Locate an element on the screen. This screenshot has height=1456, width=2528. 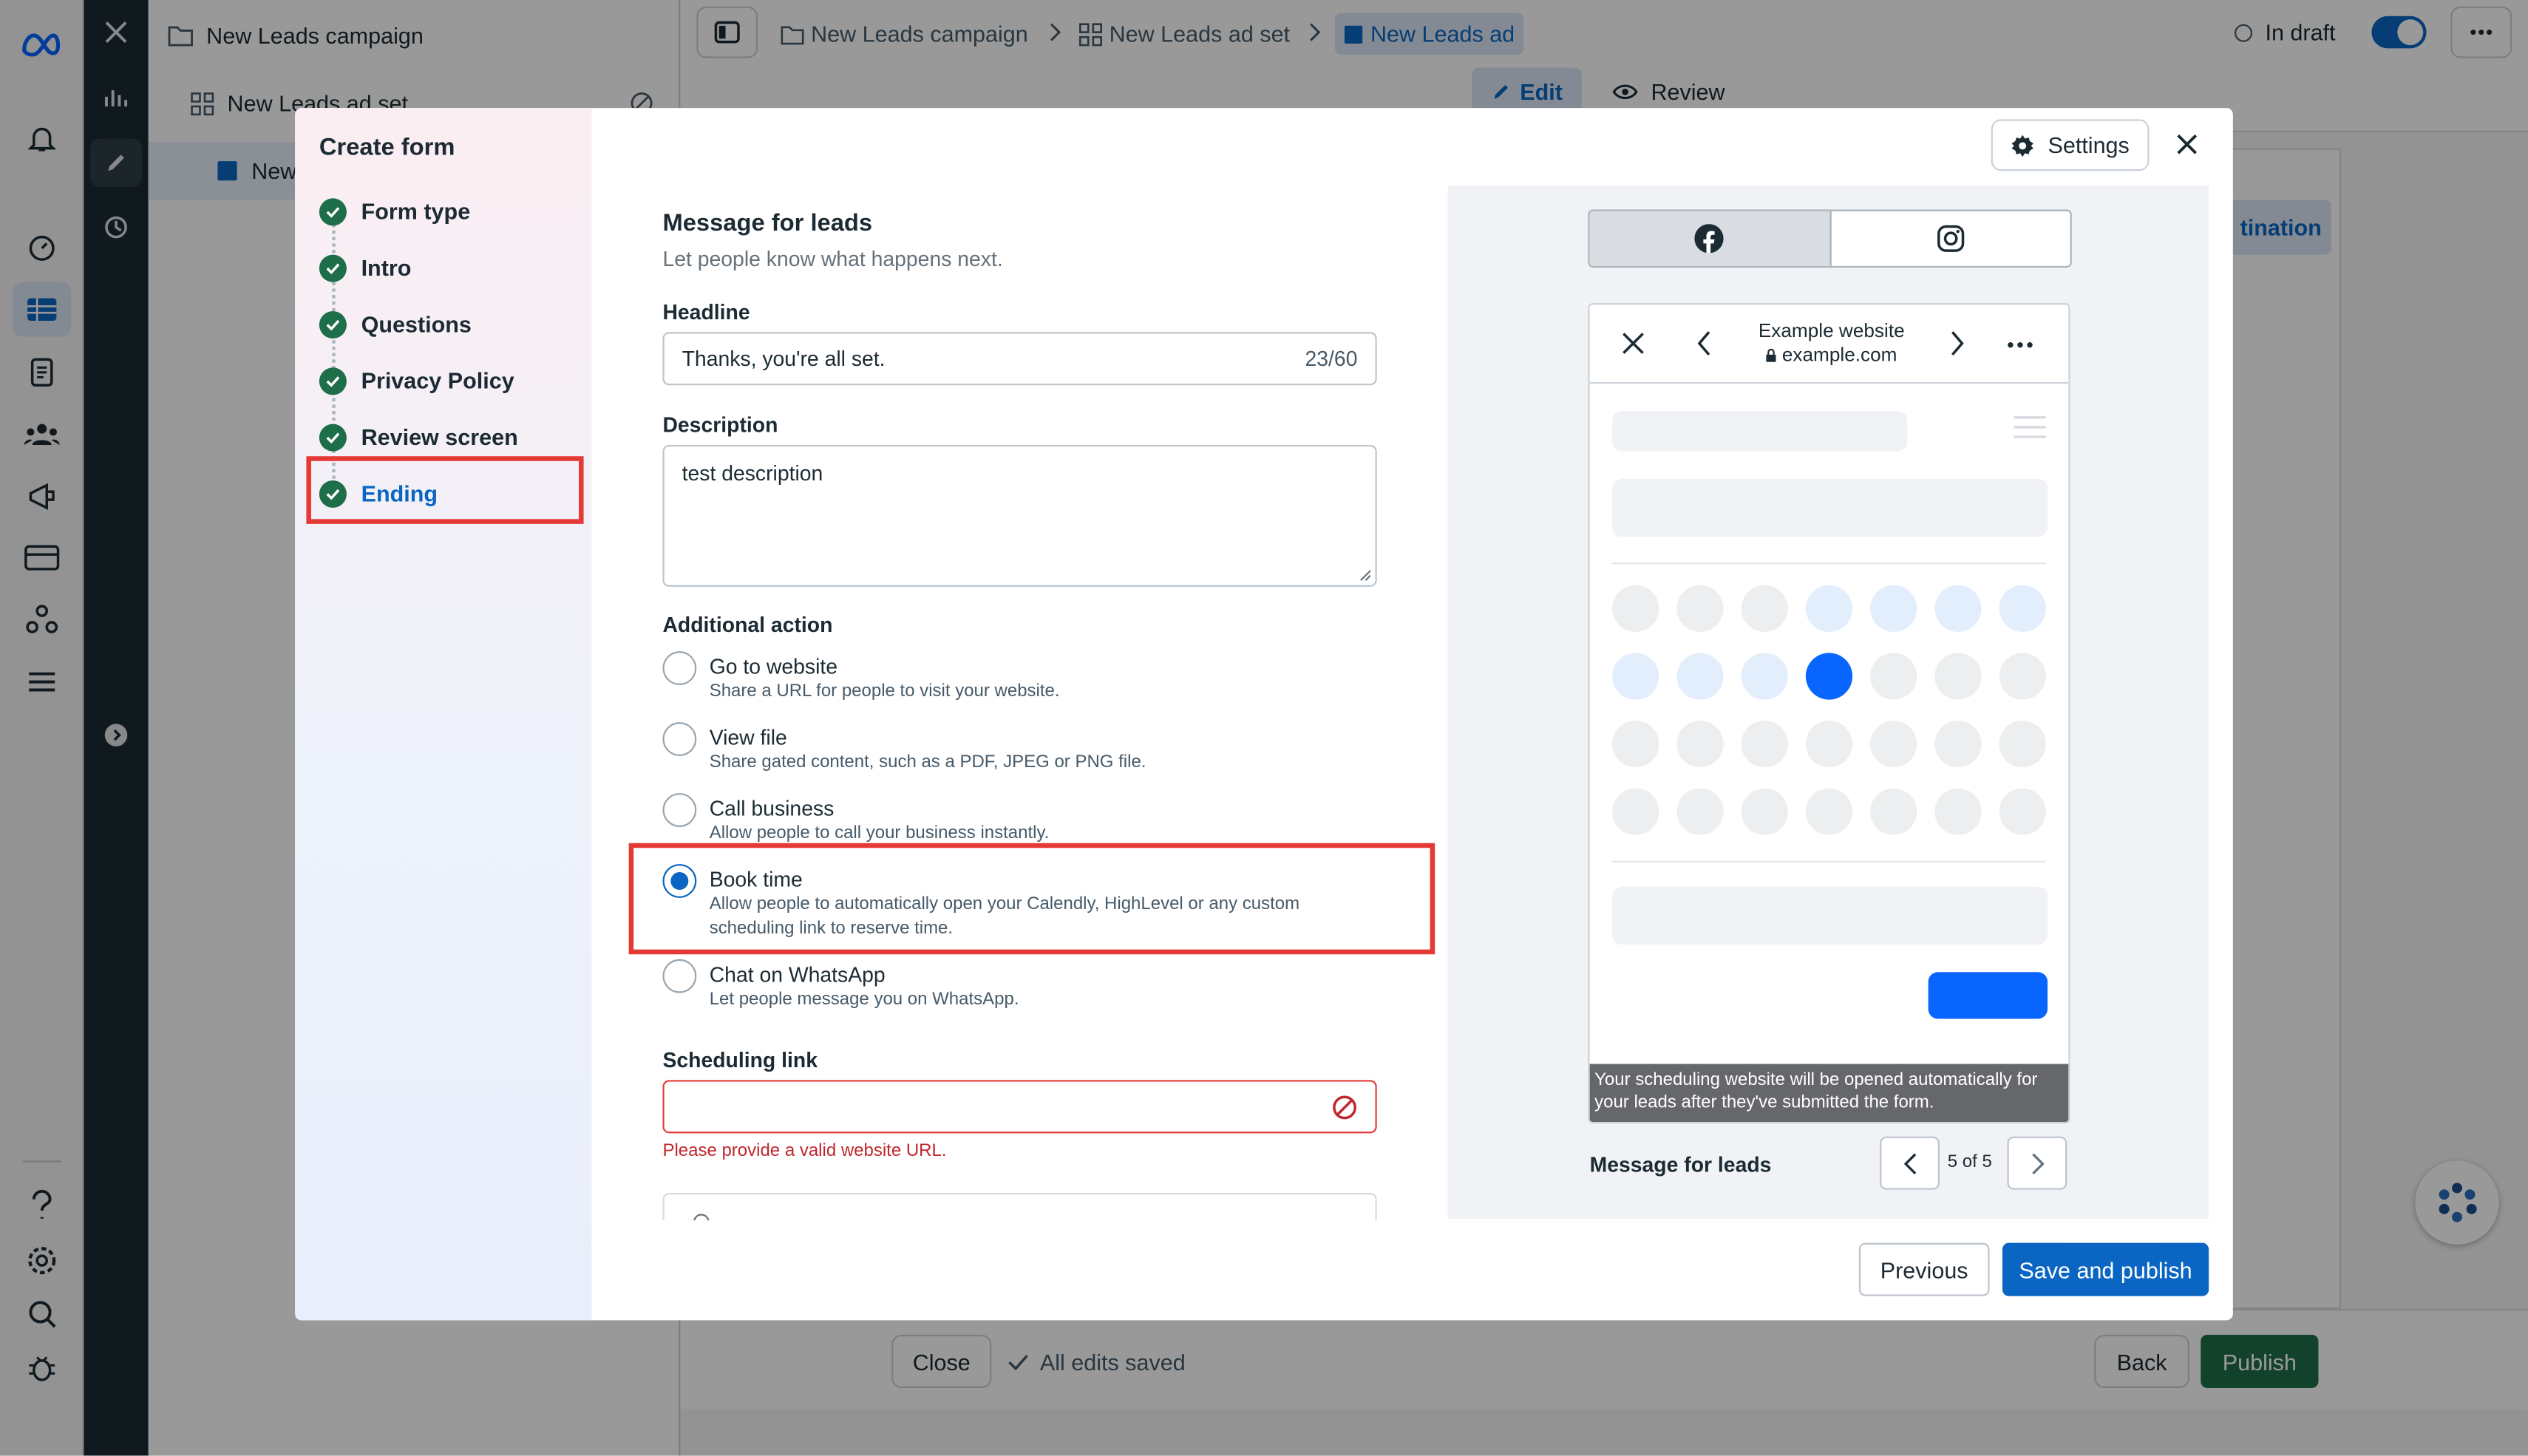
save-and-publish-button: Save and publish is located at coordinates (2105, 1269).